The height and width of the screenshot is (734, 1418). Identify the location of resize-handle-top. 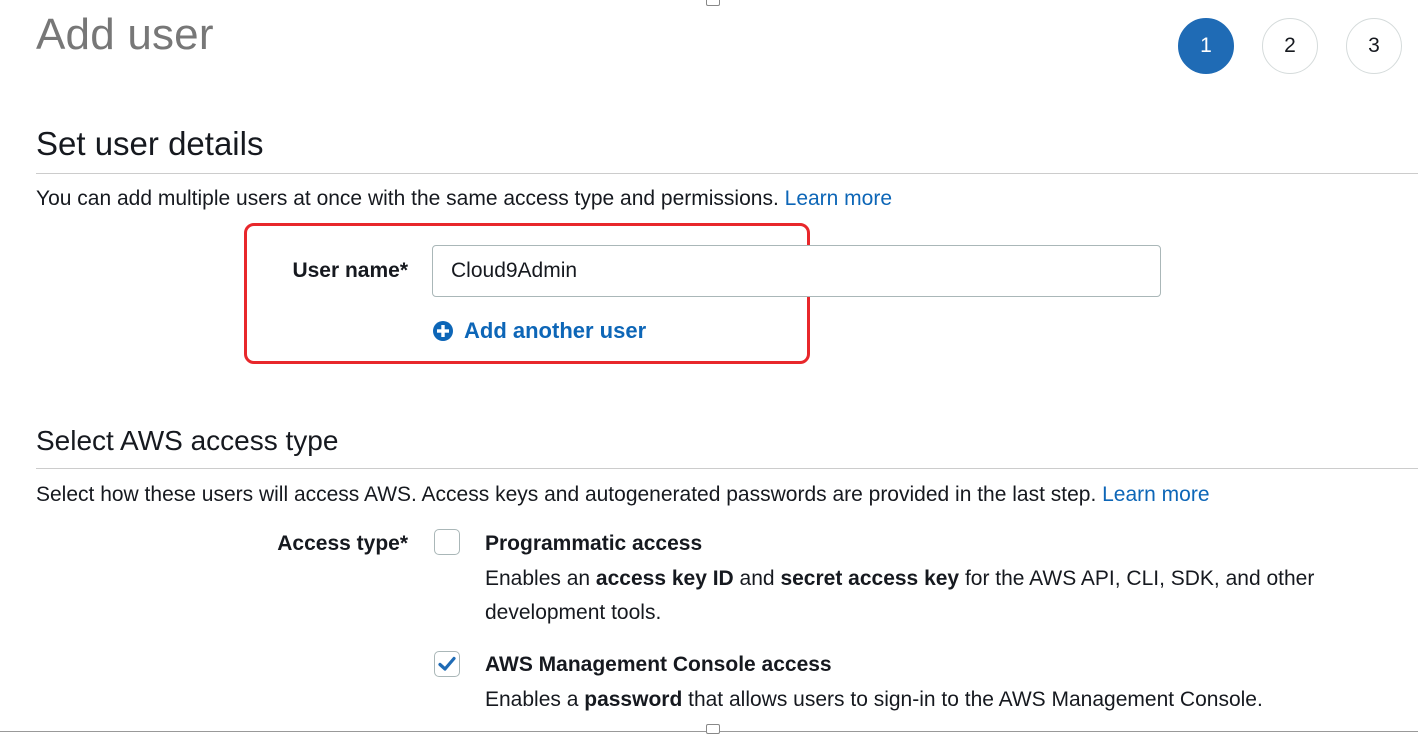
(713, 3).